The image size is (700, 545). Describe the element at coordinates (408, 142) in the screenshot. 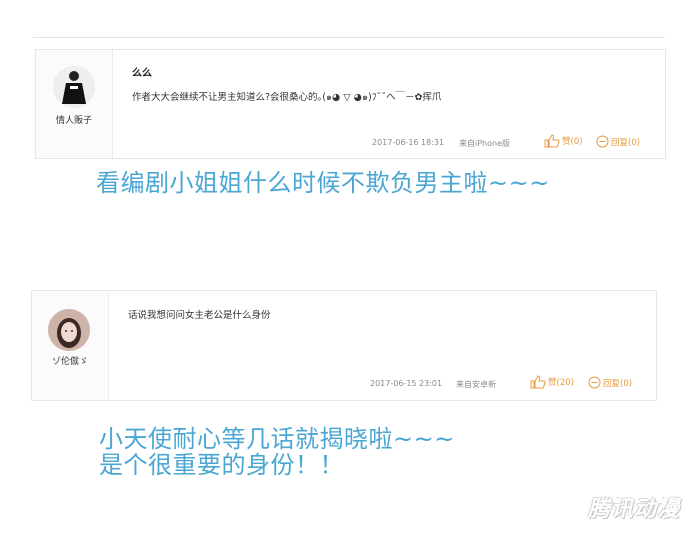

I see `comment-date: 2017-06-16 18:31` at that location.